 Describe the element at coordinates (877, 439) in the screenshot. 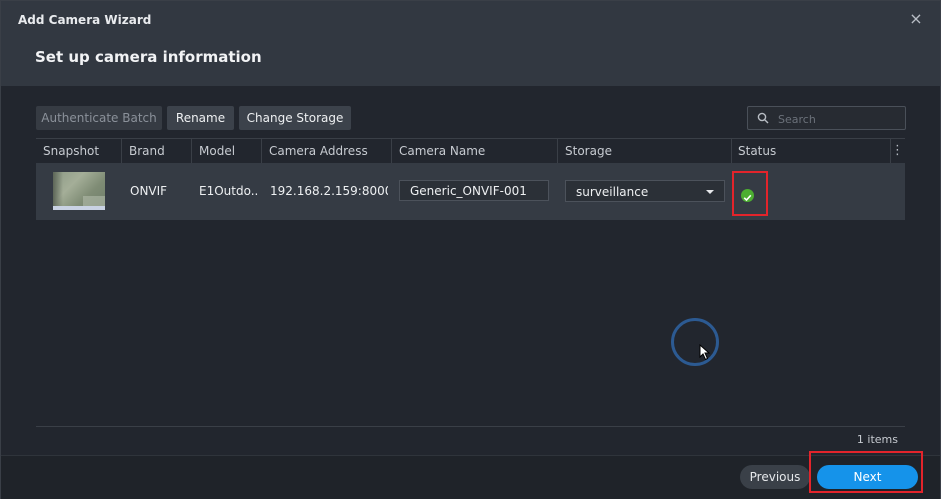

I see `item-count: 1 items` at that location.